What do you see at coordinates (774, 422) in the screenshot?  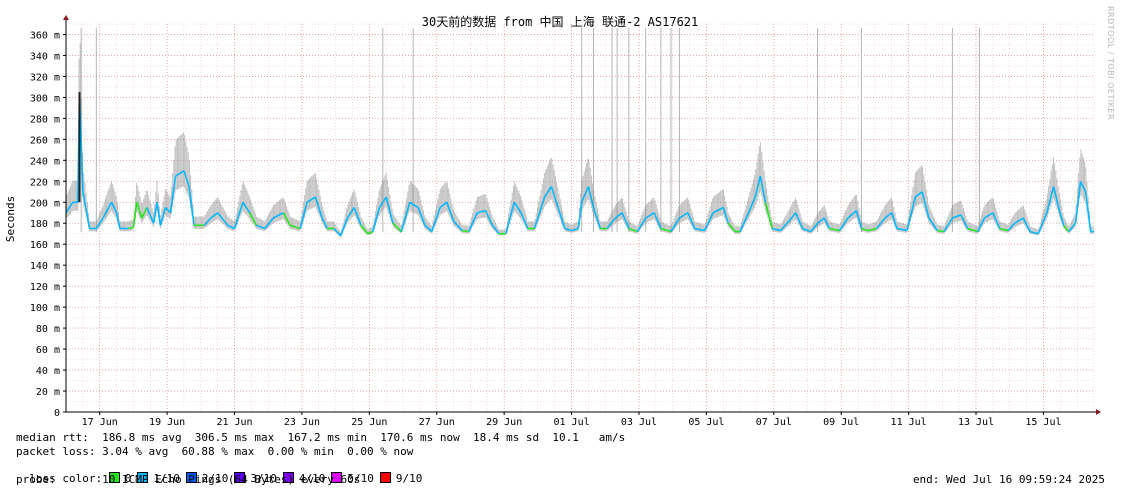 I see `x-tick-label: 07 Jul` at bounding box center [774, 422].